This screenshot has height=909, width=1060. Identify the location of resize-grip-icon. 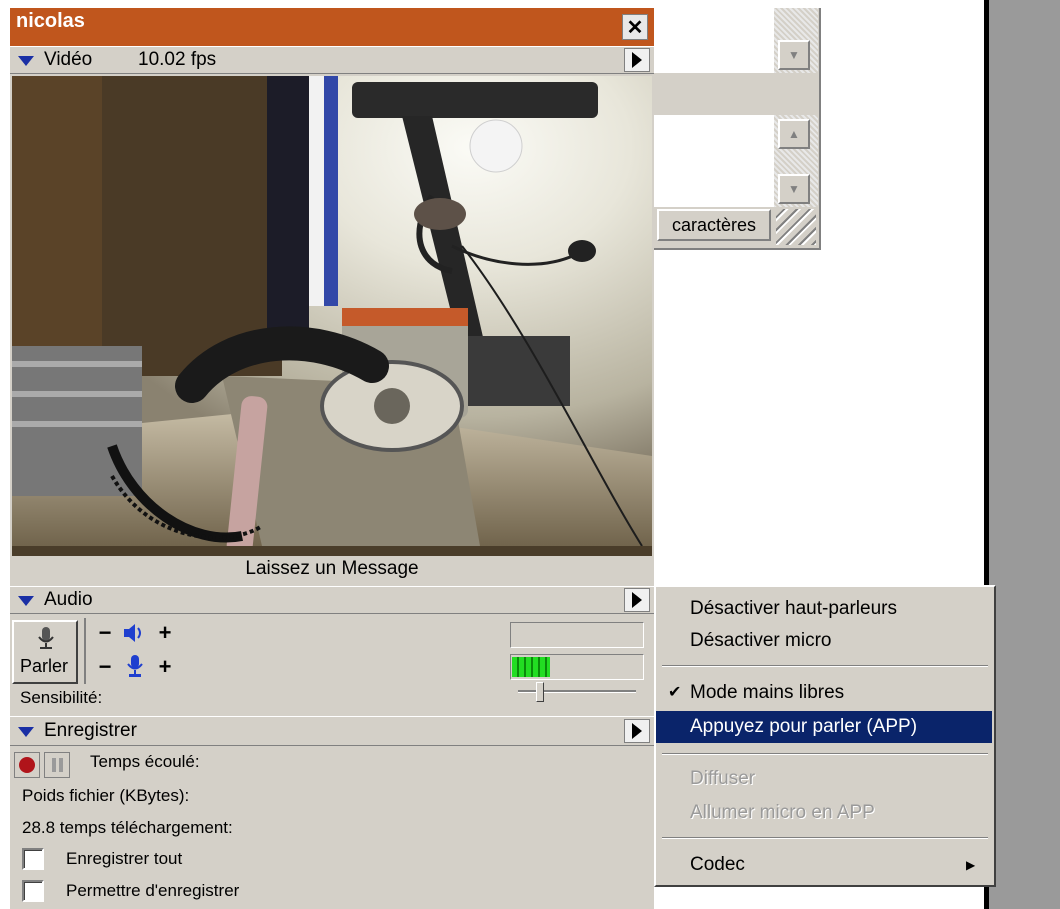
(796, 227).